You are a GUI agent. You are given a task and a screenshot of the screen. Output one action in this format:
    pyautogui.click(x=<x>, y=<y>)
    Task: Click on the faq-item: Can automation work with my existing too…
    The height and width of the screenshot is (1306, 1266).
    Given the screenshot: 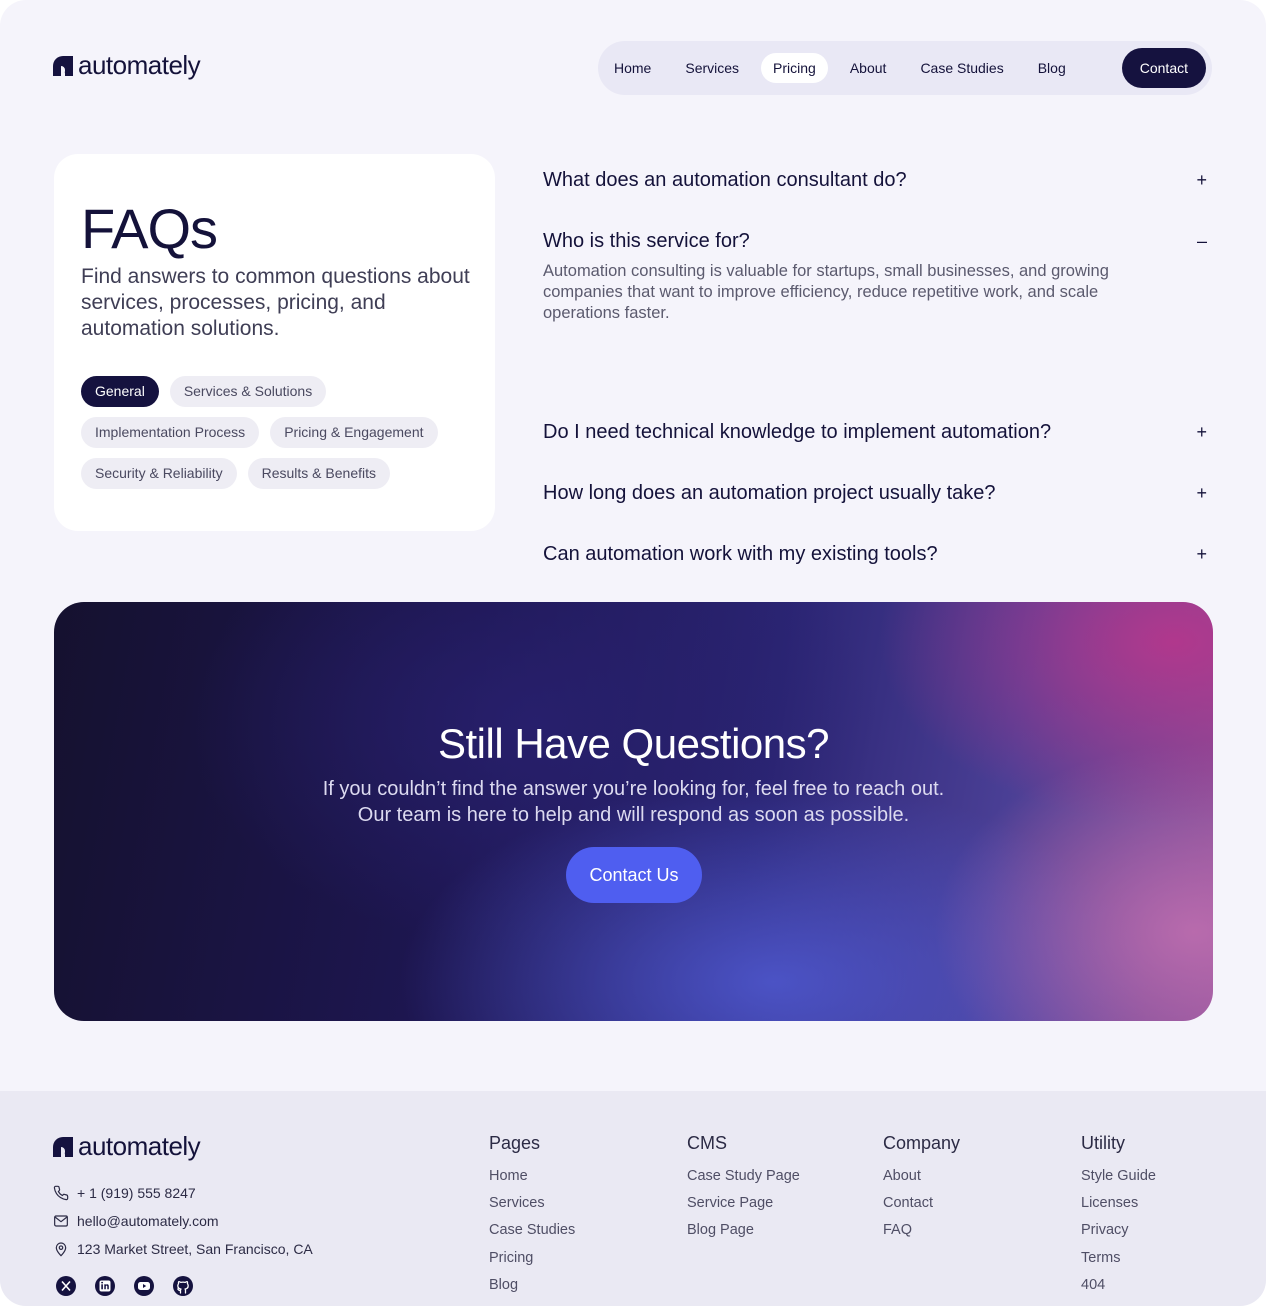 What is the action you would take?
    pyautogui.click(x=879, y=564)
    